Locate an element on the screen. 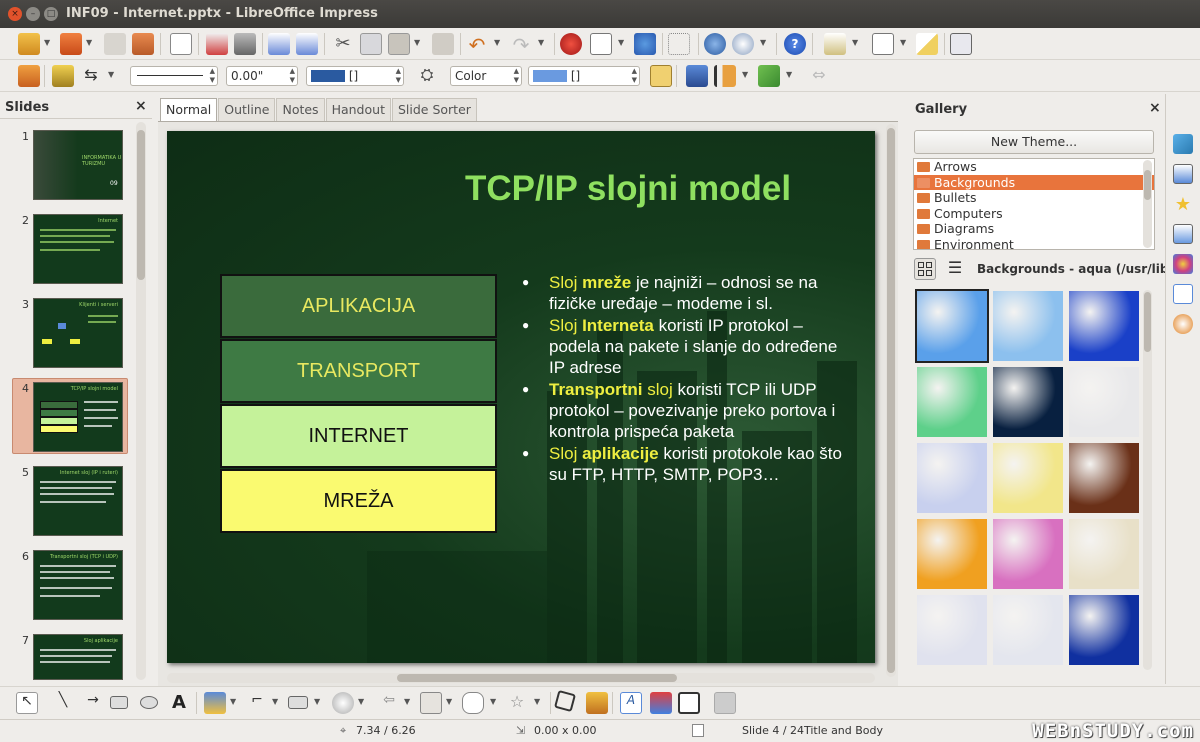 This screenshot has height=742, width=1200. close-window-button: × is located at coordinates (15, 14).